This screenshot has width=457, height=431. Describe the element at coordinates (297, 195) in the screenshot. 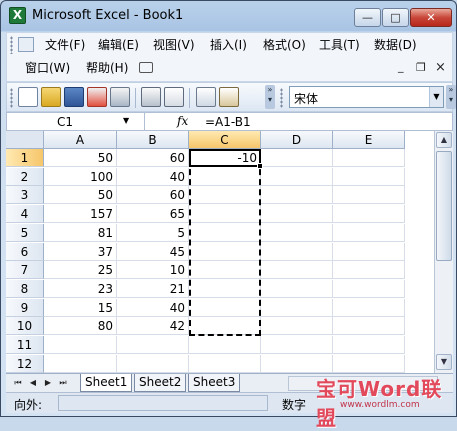

I see `cell-d3` at that location.